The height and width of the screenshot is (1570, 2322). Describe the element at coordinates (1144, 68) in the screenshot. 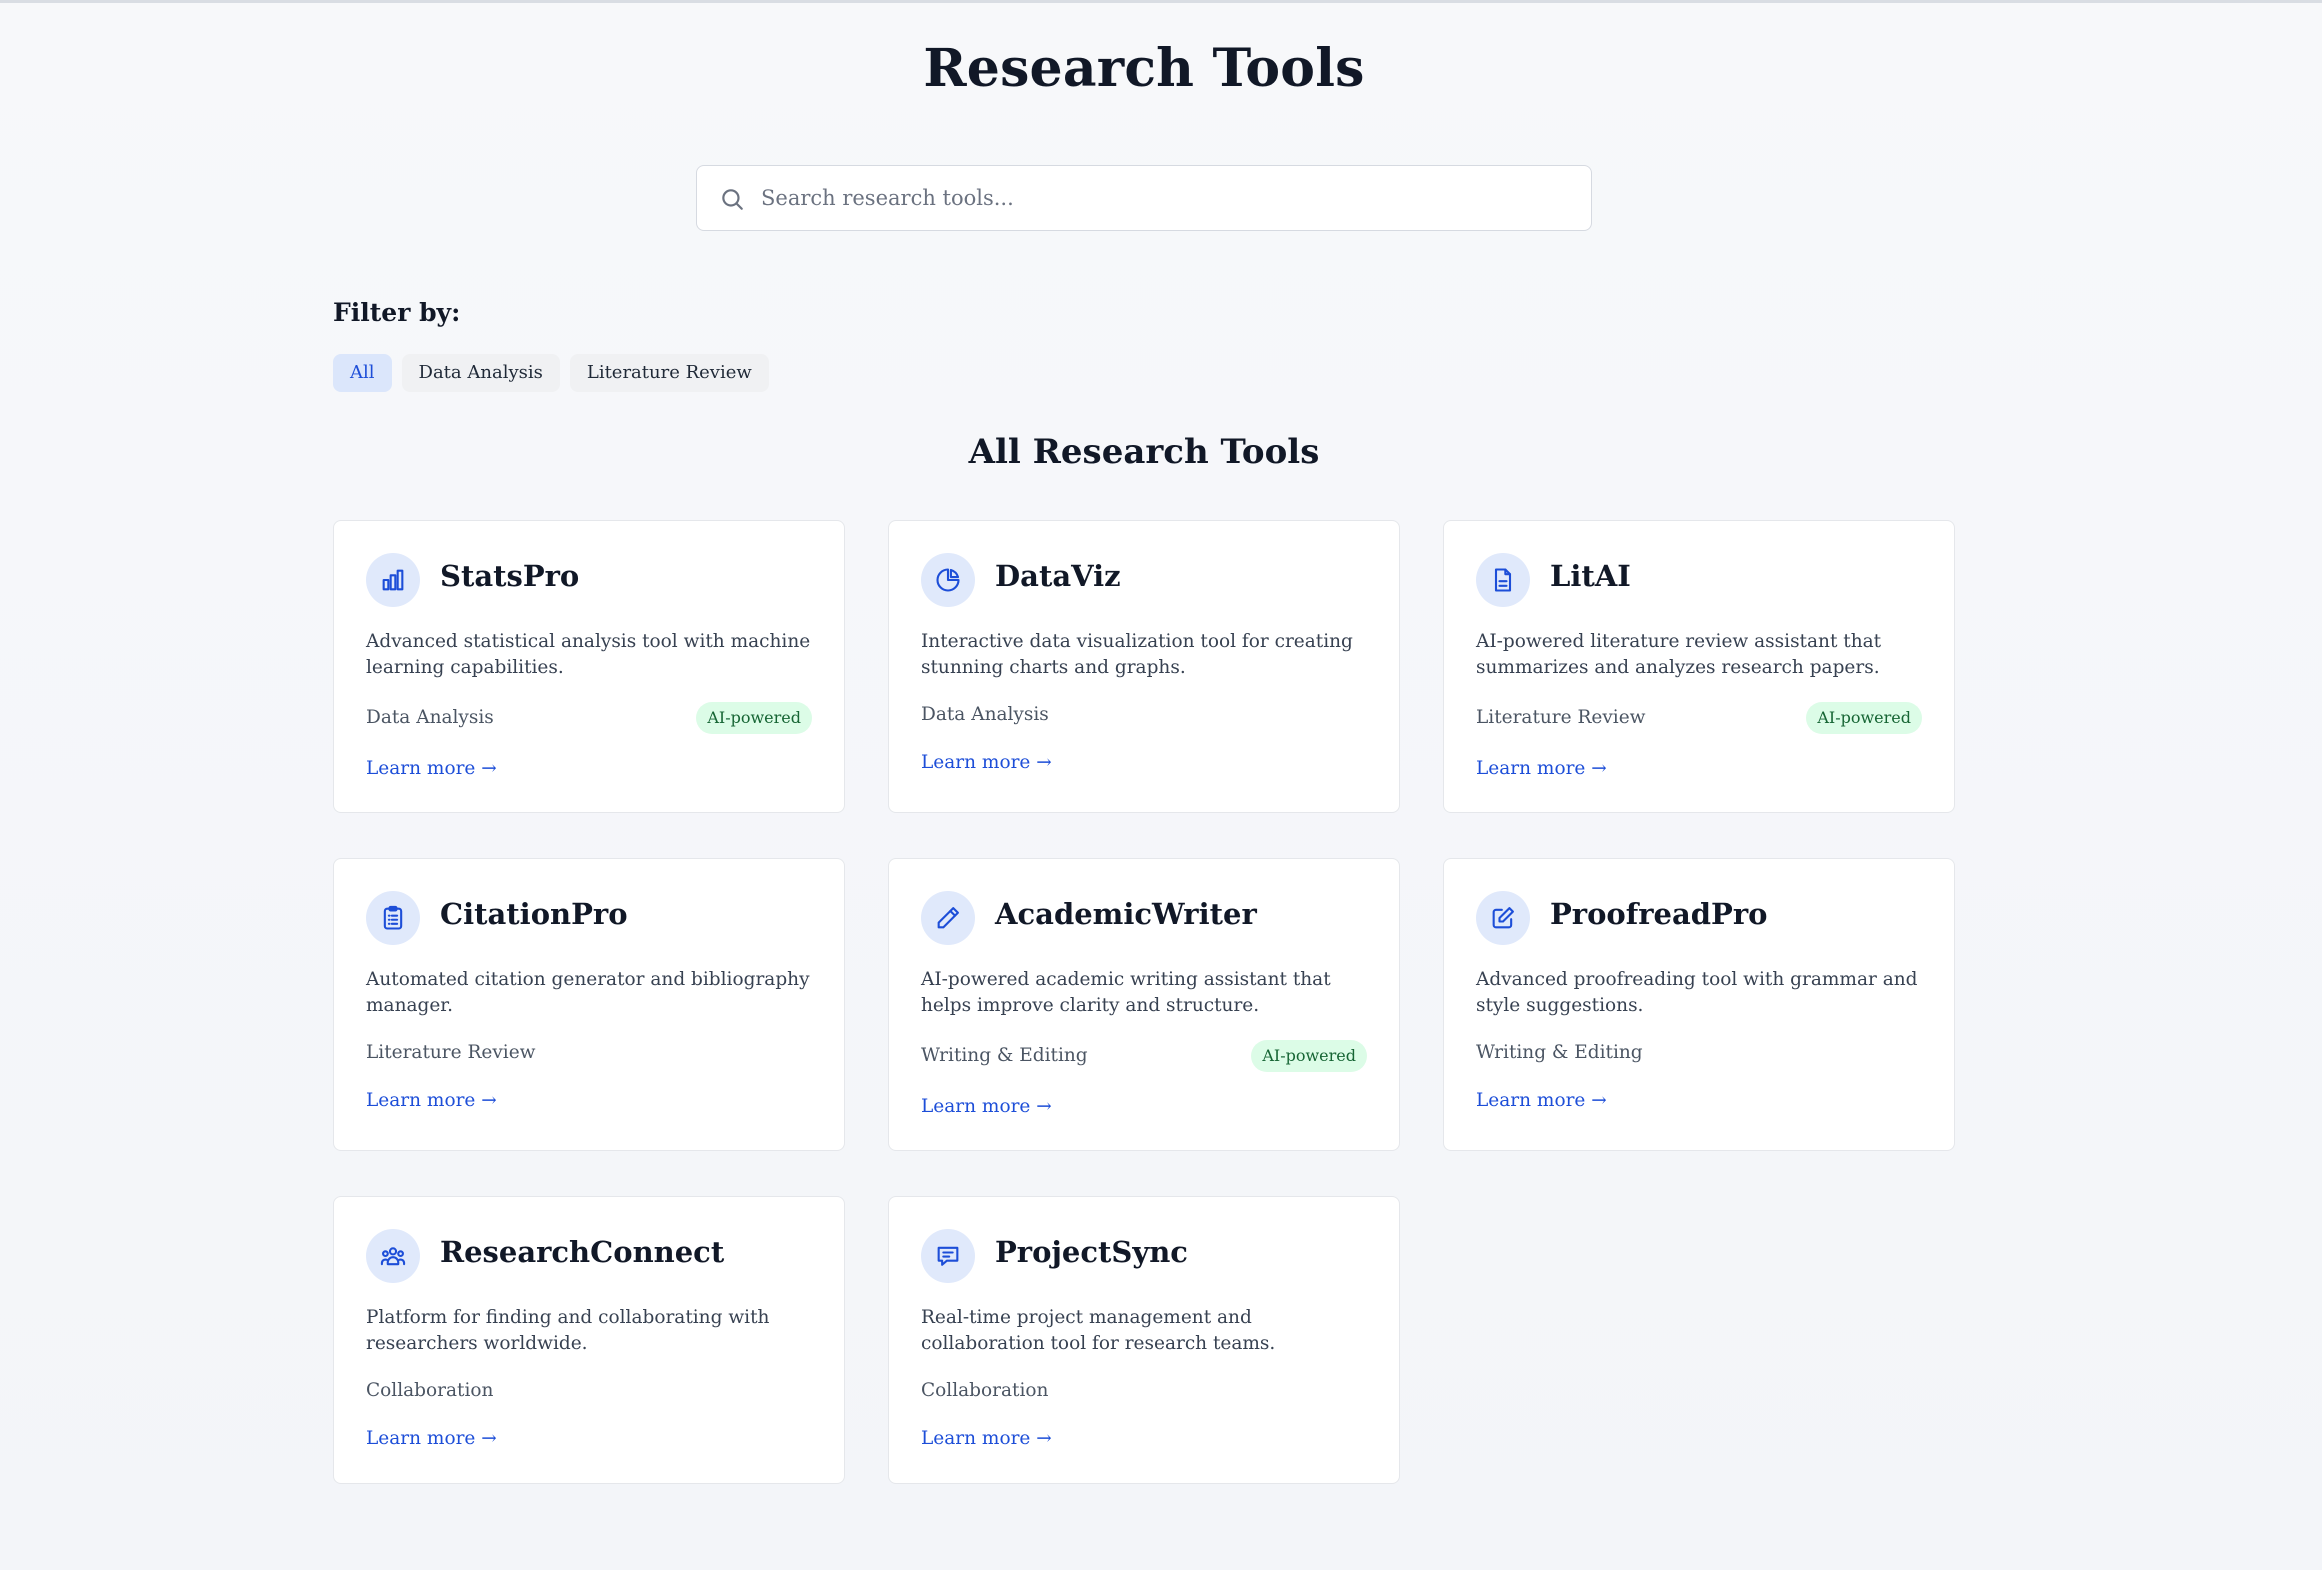

I see `page-title: Research Tools` at that location.